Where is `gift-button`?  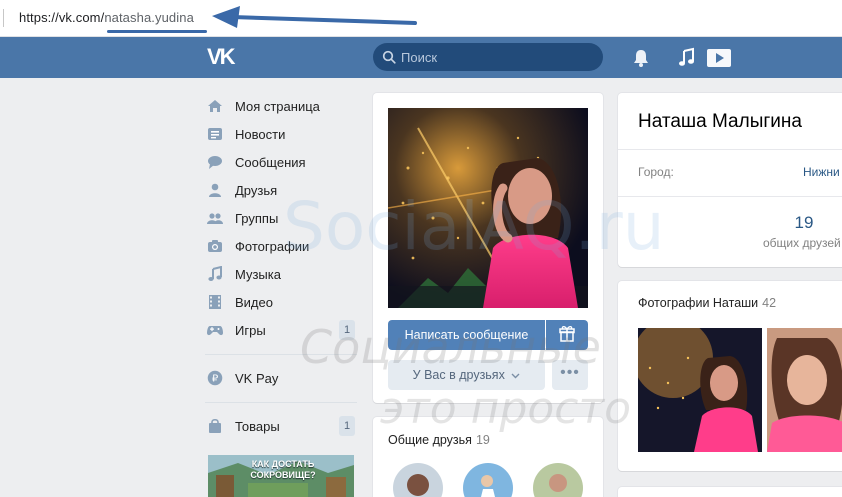 gift-button is located at coordinates (567, 335).